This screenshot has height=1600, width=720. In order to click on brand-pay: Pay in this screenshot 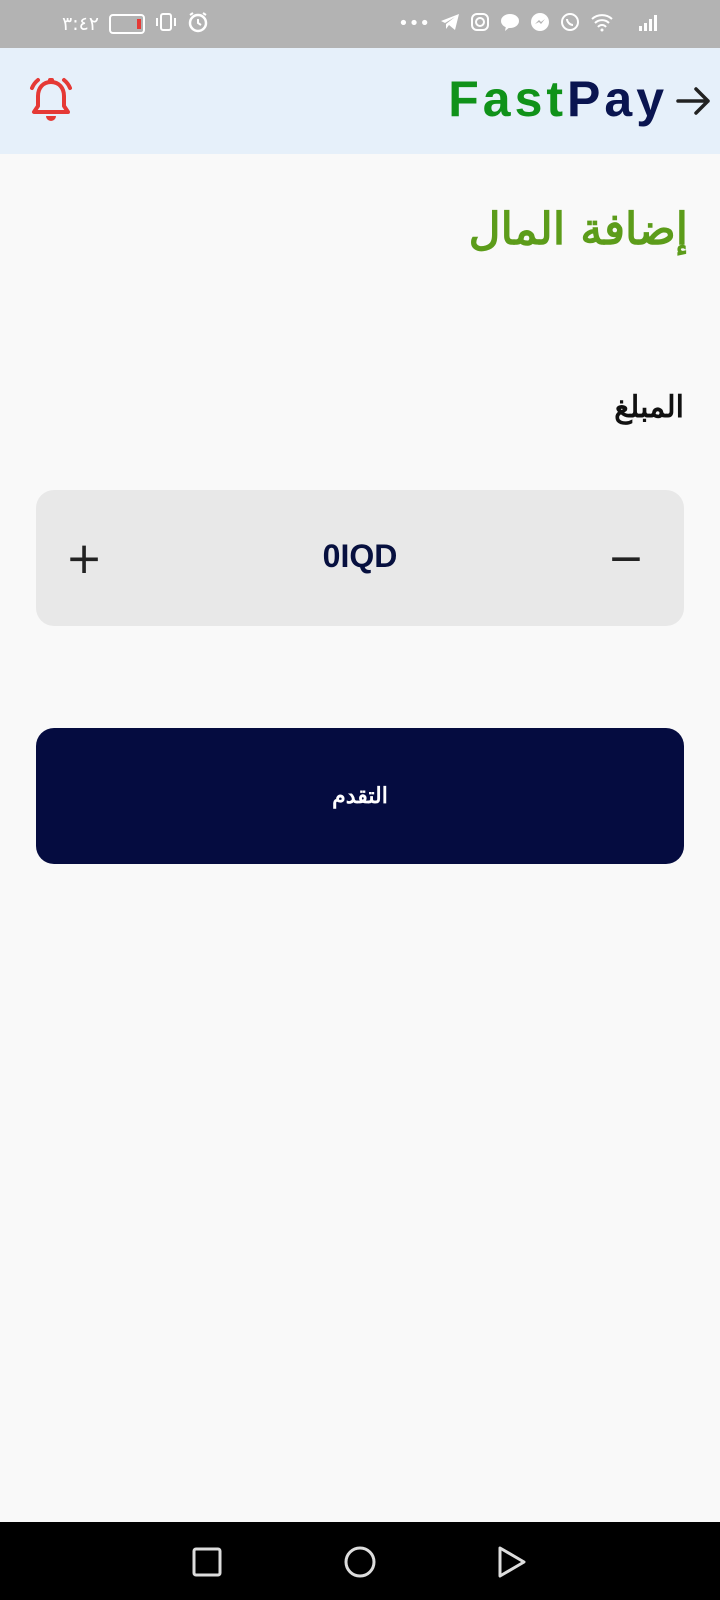, I will do `click(617, 99)`.